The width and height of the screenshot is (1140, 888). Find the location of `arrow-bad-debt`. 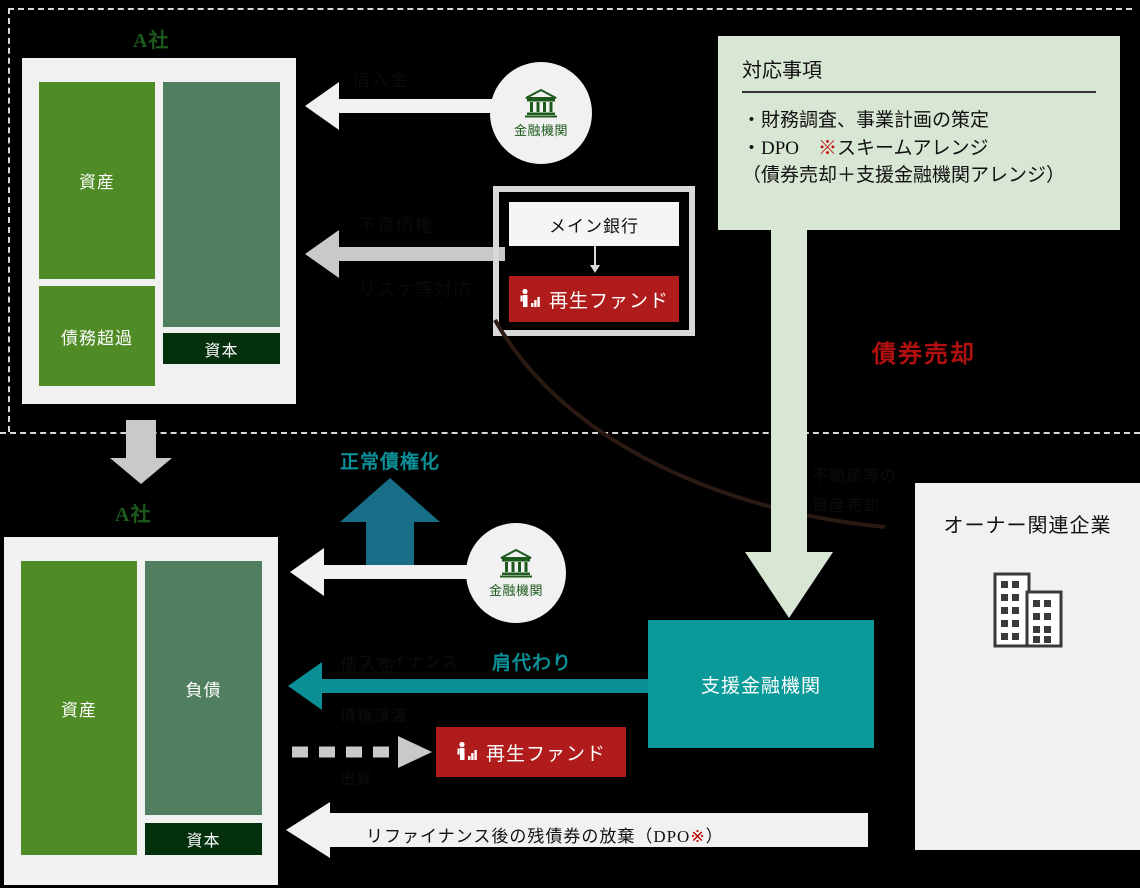

arrow-bad-debt is located at coordinates (405, 254).